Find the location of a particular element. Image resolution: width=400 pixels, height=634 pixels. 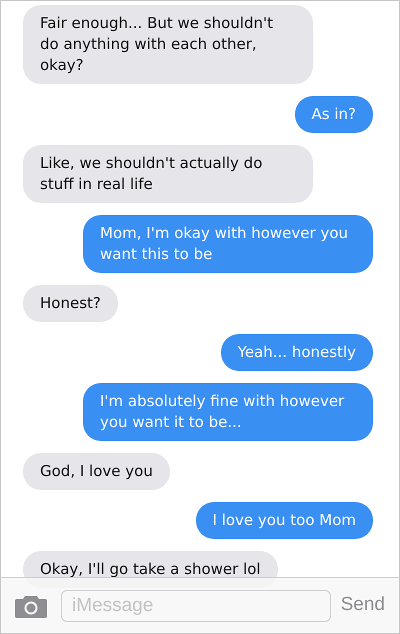

received-message-bubble: God, I love you is located at coordinates (96, 471).